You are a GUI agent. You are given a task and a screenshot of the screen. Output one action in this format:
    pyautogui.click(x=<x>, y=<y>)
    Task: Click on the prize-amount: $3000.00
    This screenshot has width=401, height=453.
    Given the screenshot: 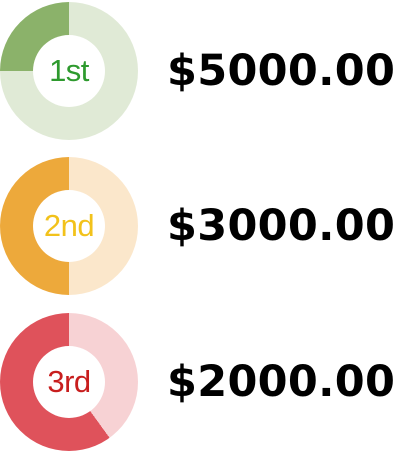 What is the action you would take?
    pyautogui.click(x=281, y=226)
    